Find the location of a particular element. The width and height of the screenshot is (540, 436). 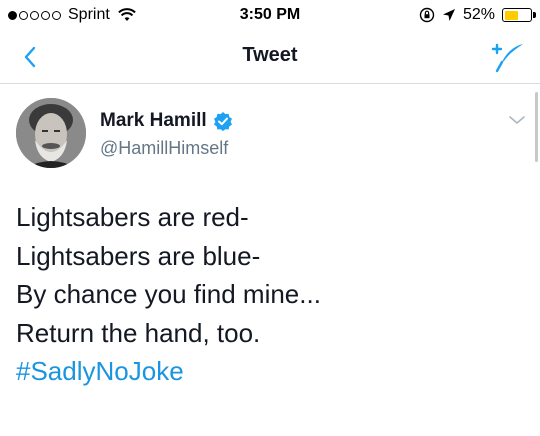

page-title: Tweet is located at coordinates (270, 55).